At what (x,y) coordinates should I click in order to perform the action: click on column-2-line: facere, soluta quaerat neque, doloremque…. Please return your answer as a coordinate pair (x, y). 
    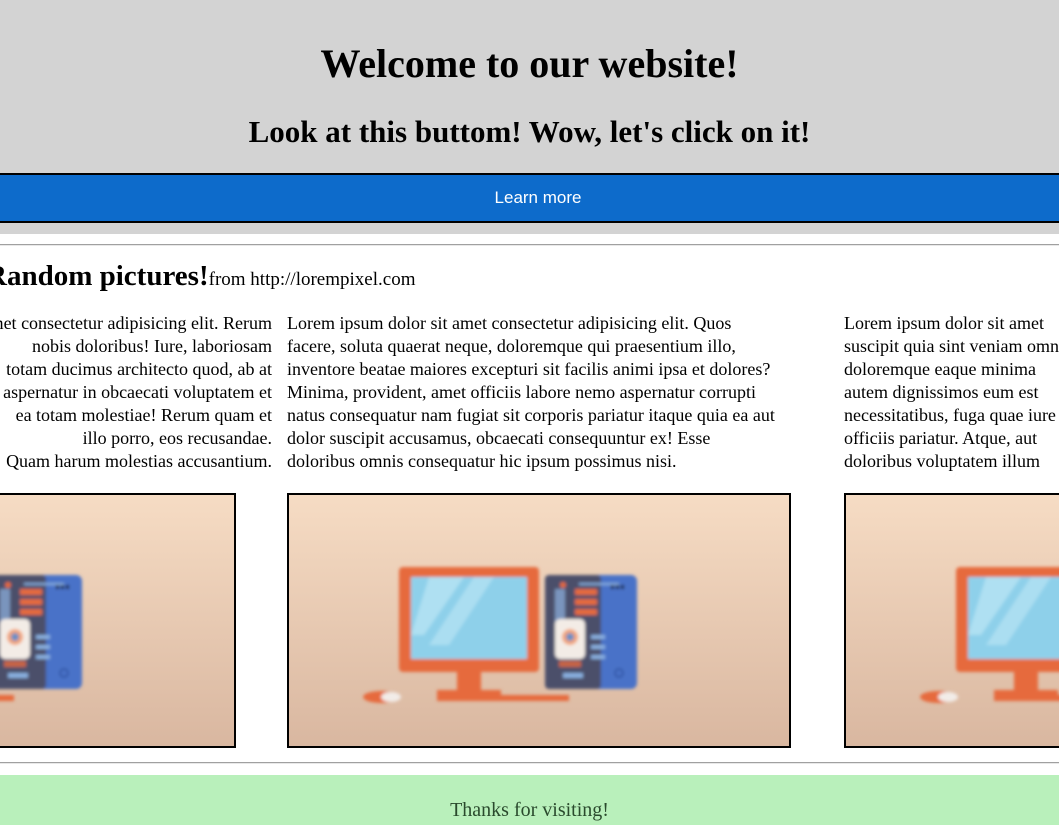
    Looking at the image, I should click on (511, 346).